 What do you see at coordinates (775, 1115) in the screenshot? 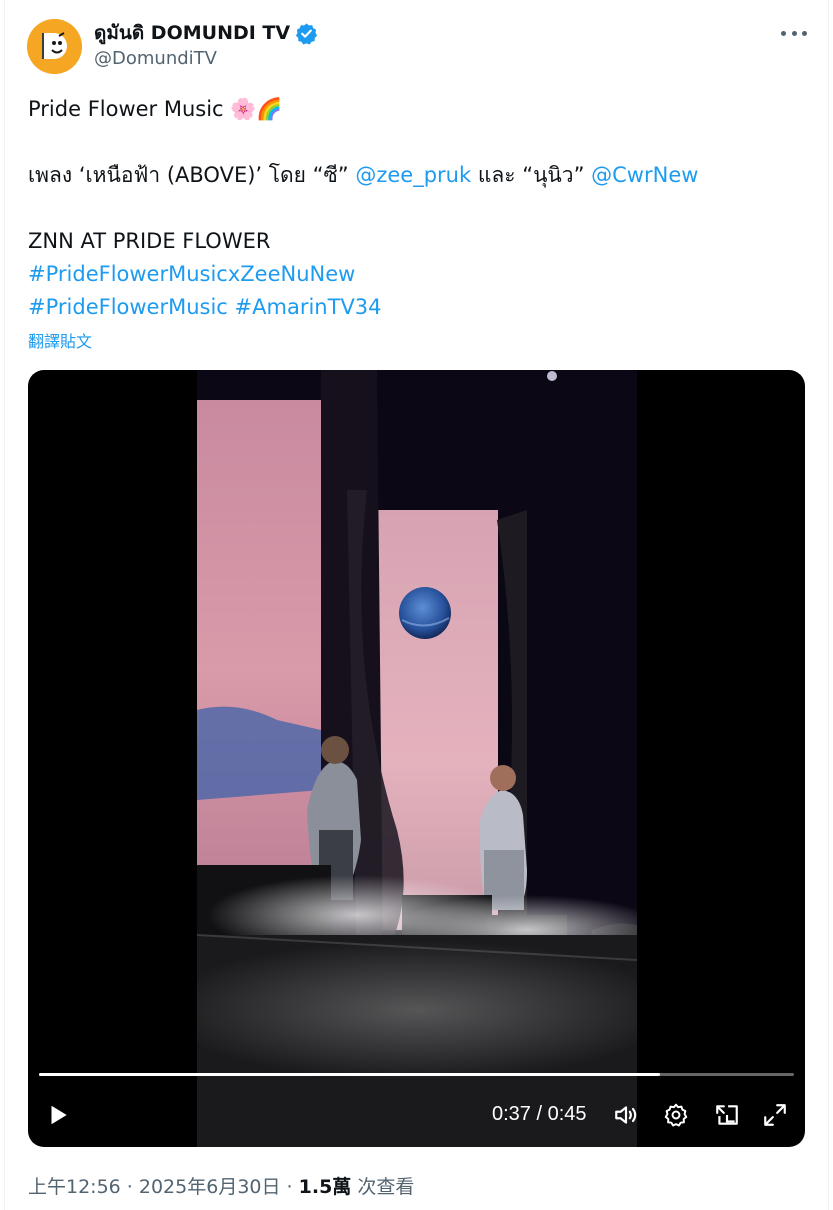
I see `fullscreen-icon` at bounding box center [775, 1115].